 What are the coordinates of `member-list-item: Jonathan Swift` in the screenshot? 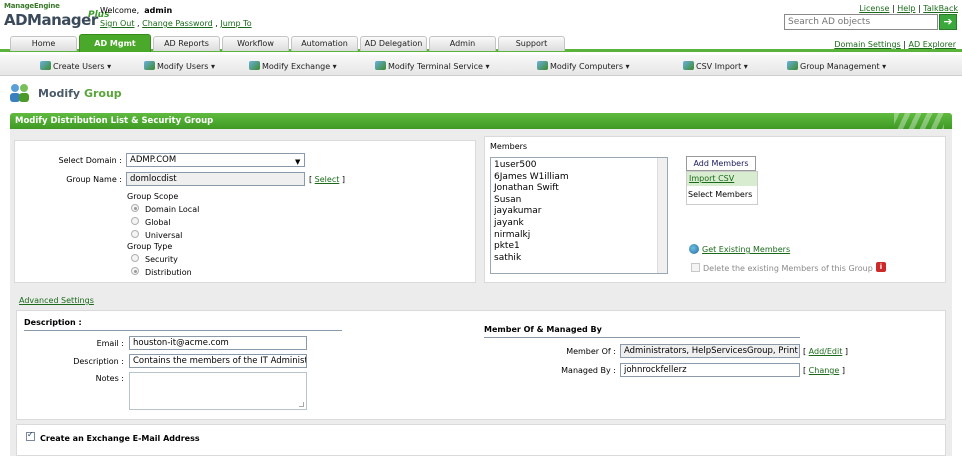 It's located at (579, 189).